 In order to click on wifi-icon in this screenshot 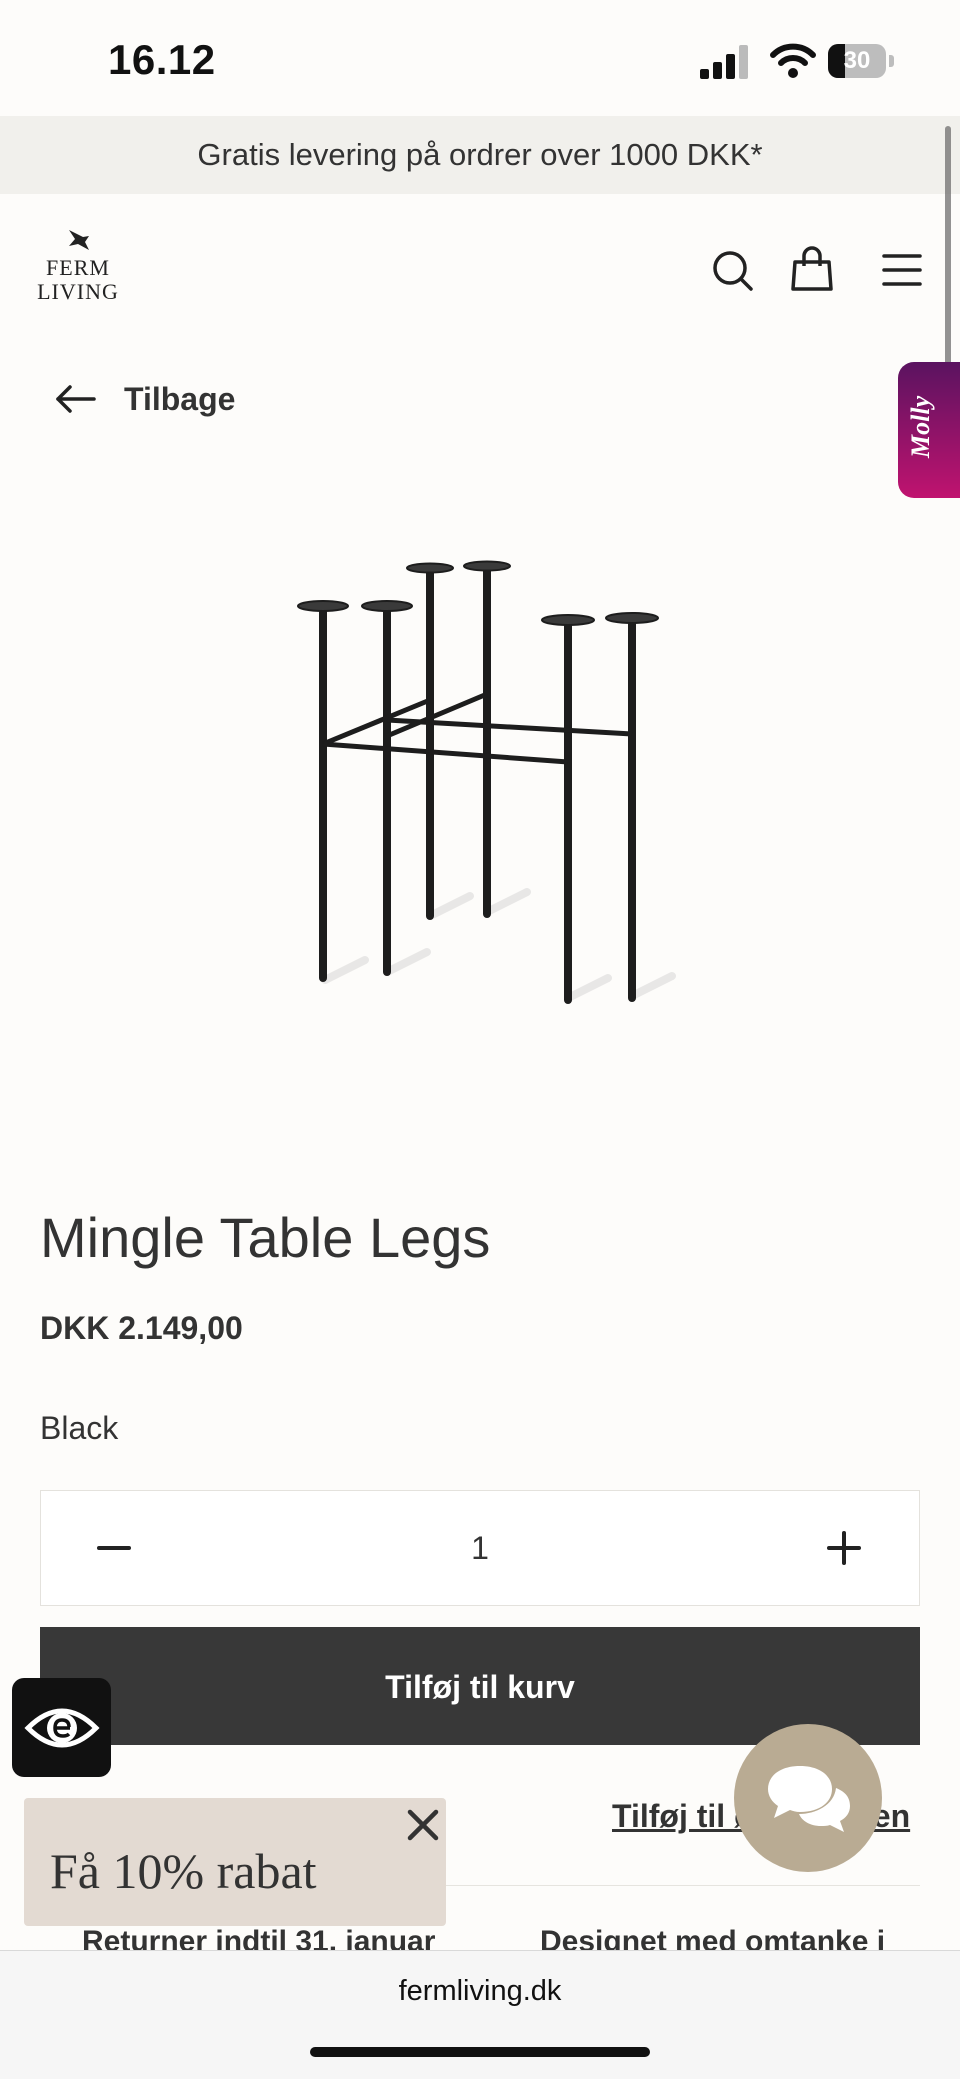, I will do `click(793, 60)`.